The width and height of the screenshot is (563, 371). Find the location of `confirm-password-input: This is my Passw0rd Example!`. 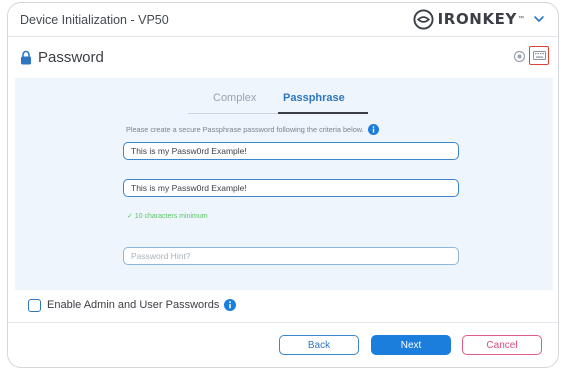

confirm-password-input: This is my Passw0rd Example! is located at coordinates (291, 188).